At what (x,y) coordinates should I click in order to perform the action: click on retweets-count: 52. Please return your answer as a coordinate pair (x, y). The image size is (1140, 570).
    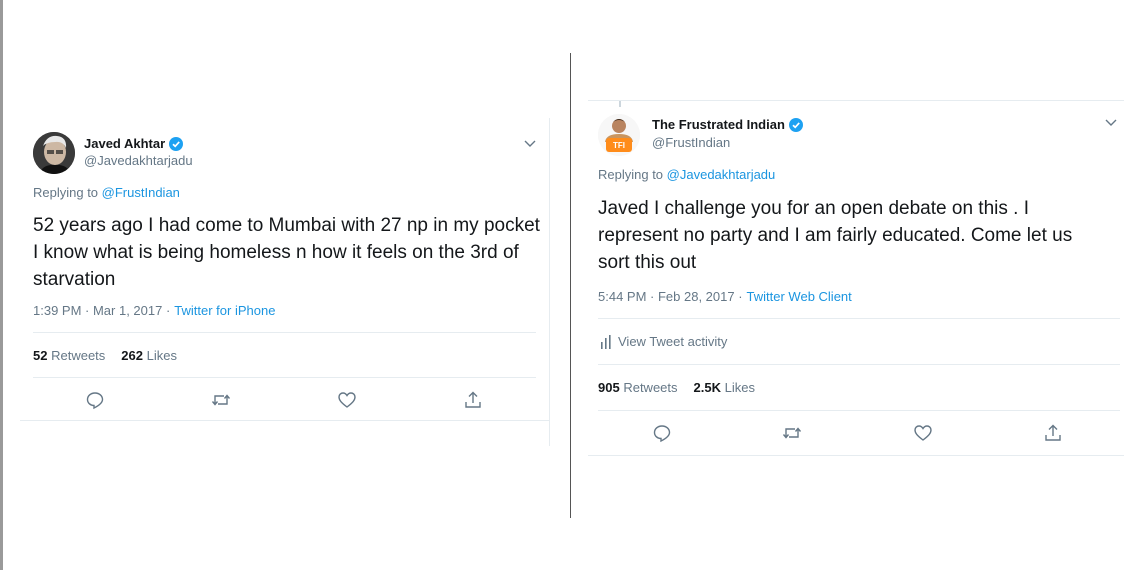
    Looking at the image, I should click on (40, 355).